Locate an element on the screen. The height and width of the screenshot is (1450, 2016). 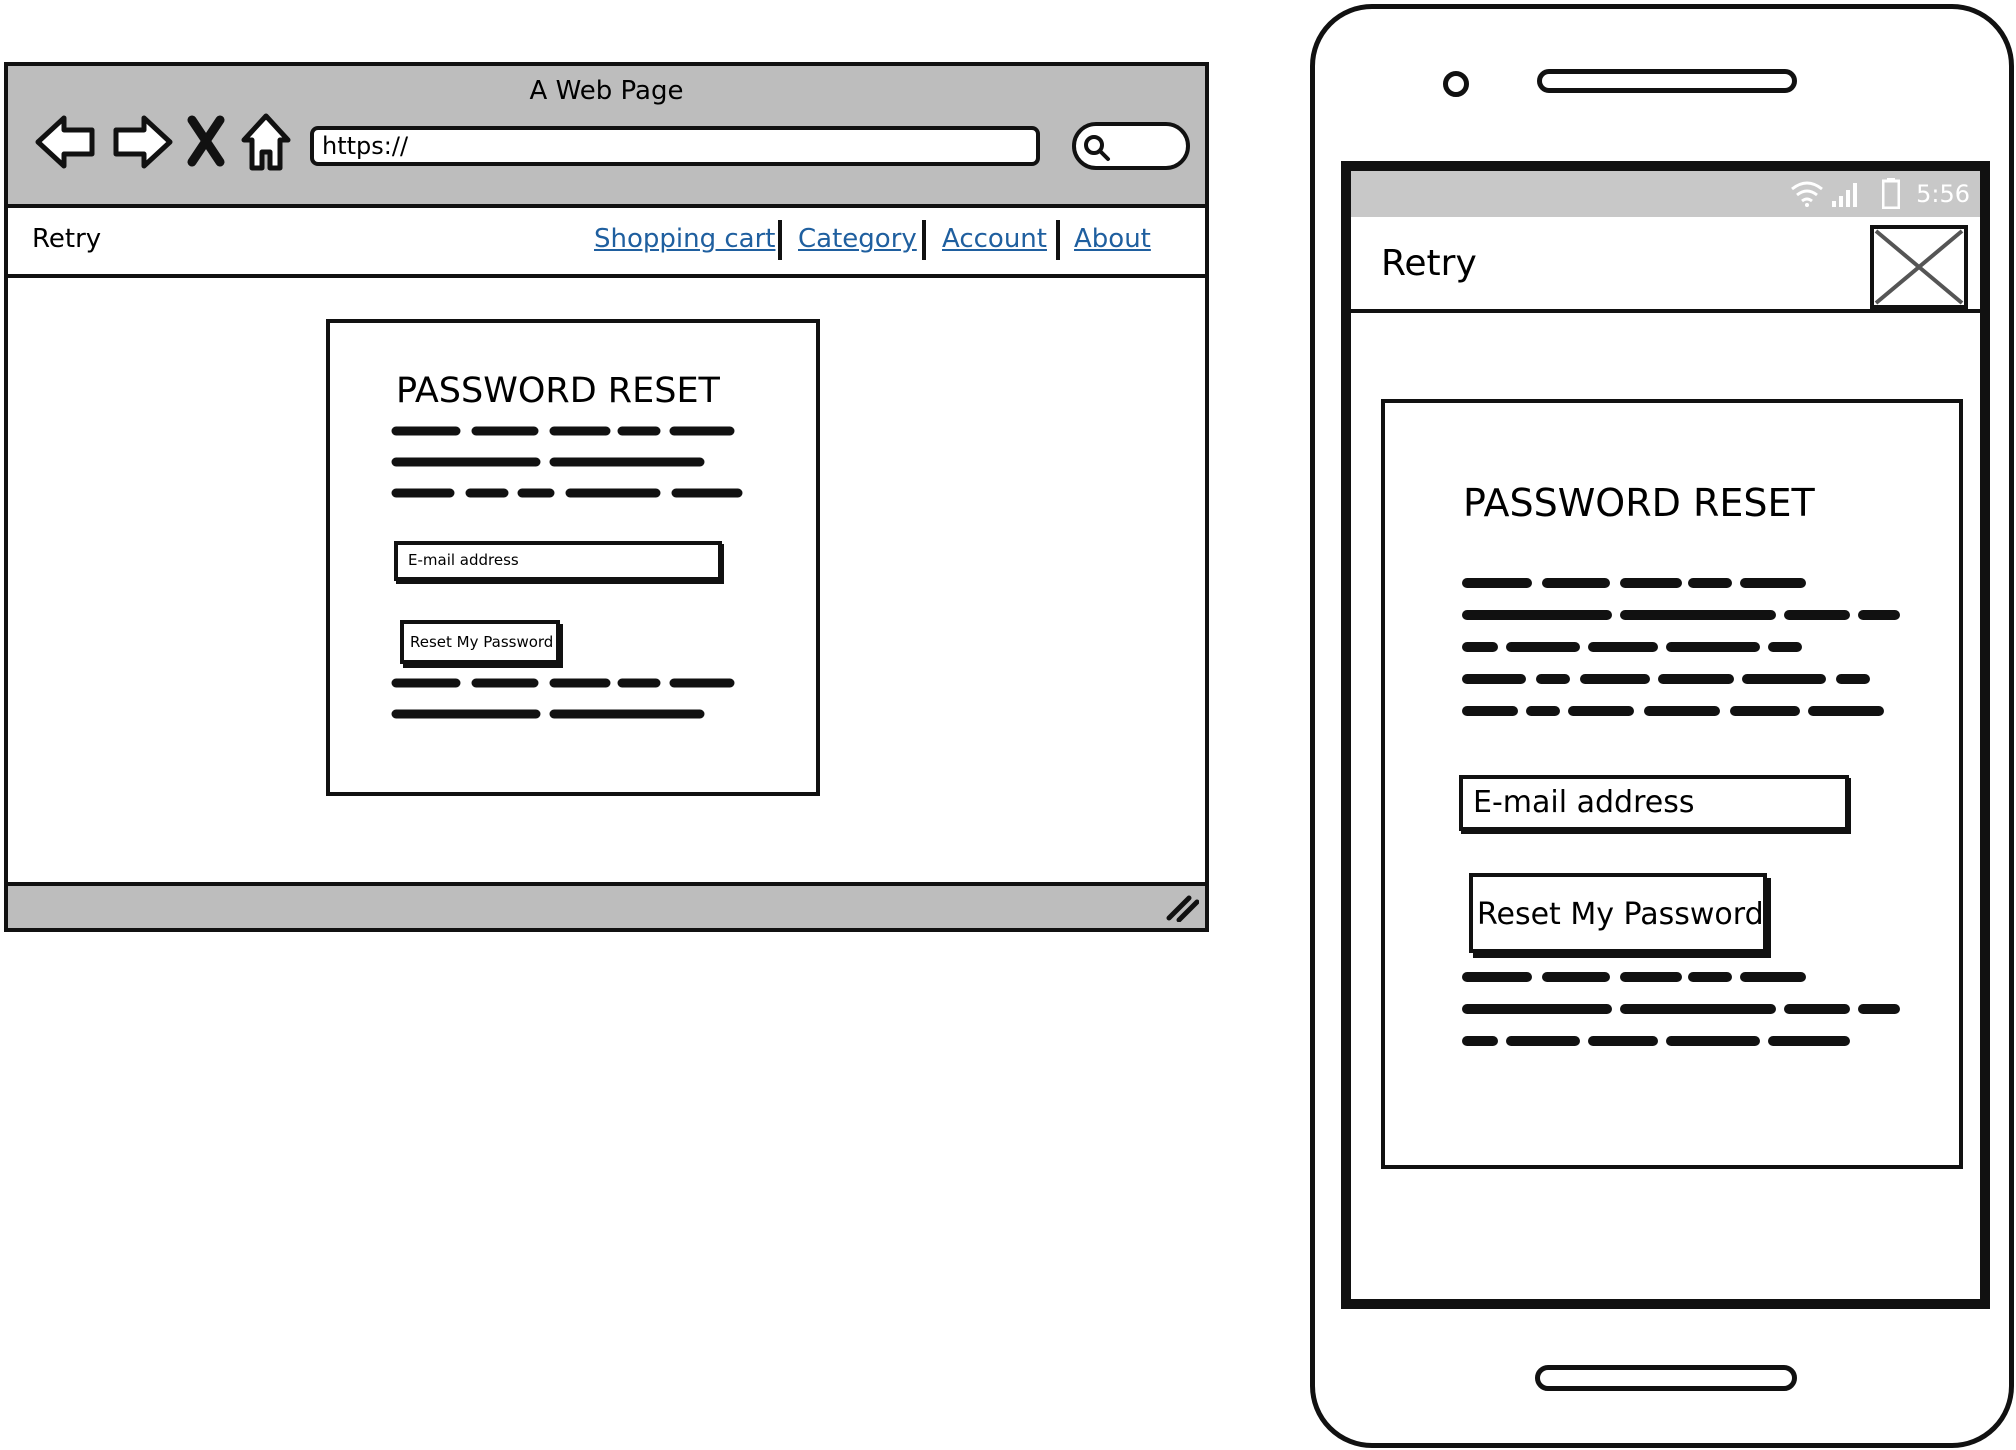
browser-toolbar: A Web Page https:// is located at coordinates (606, 137).